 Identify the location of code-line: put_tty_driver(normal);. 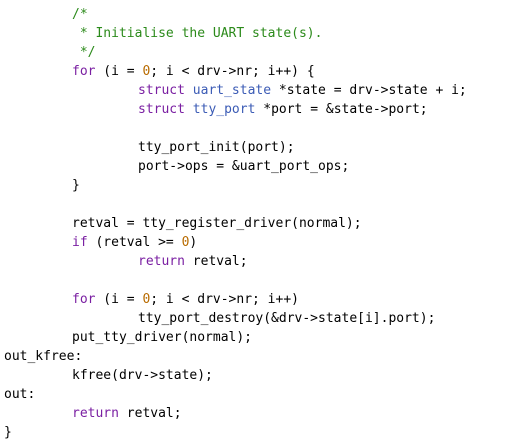
(162, 337).